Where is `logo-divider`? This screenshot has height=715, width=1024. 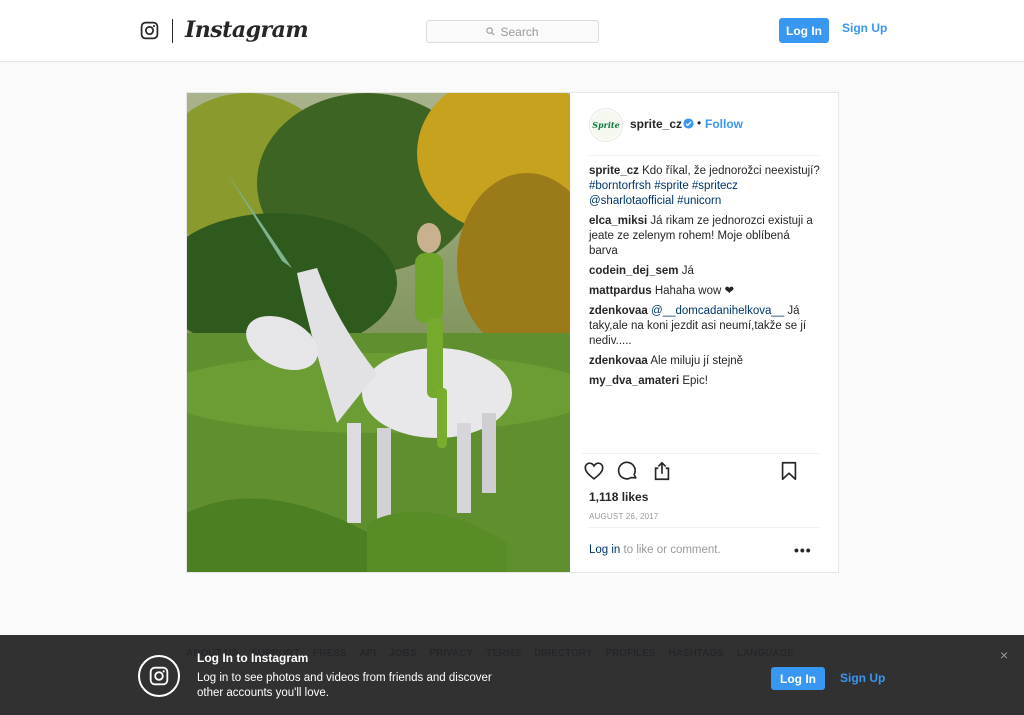
logo-divider is located at coordinates (172, 31).